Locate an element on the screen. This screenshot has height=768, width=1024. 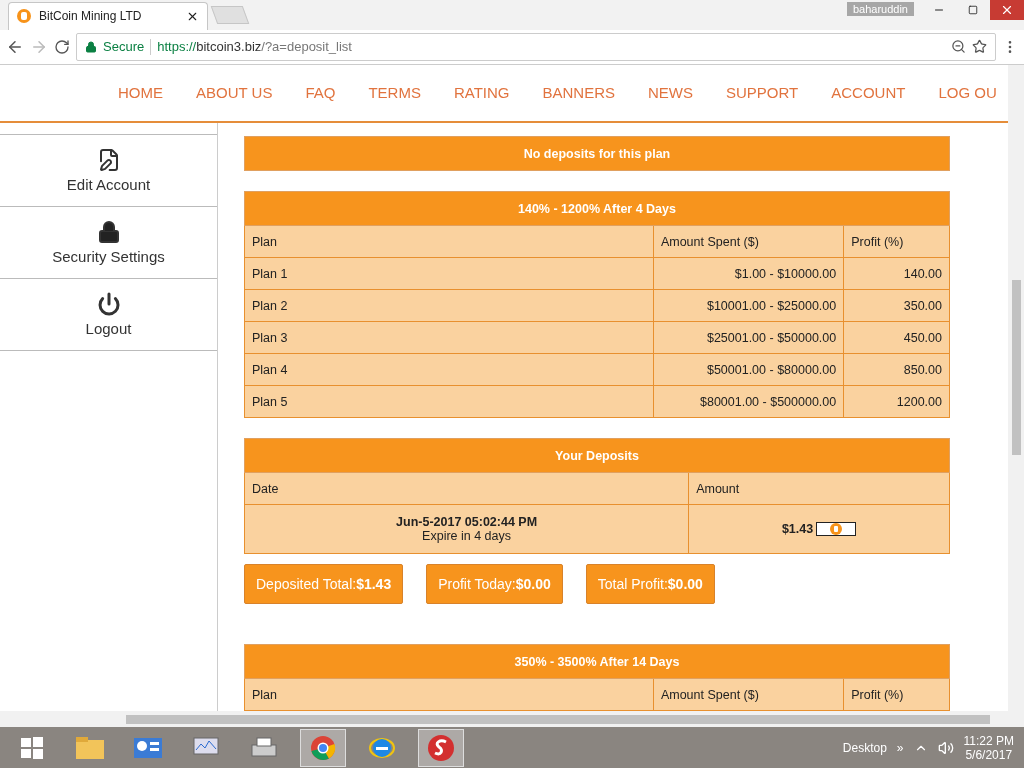
s-logo-app-icon is located at coordinates (441, 747).